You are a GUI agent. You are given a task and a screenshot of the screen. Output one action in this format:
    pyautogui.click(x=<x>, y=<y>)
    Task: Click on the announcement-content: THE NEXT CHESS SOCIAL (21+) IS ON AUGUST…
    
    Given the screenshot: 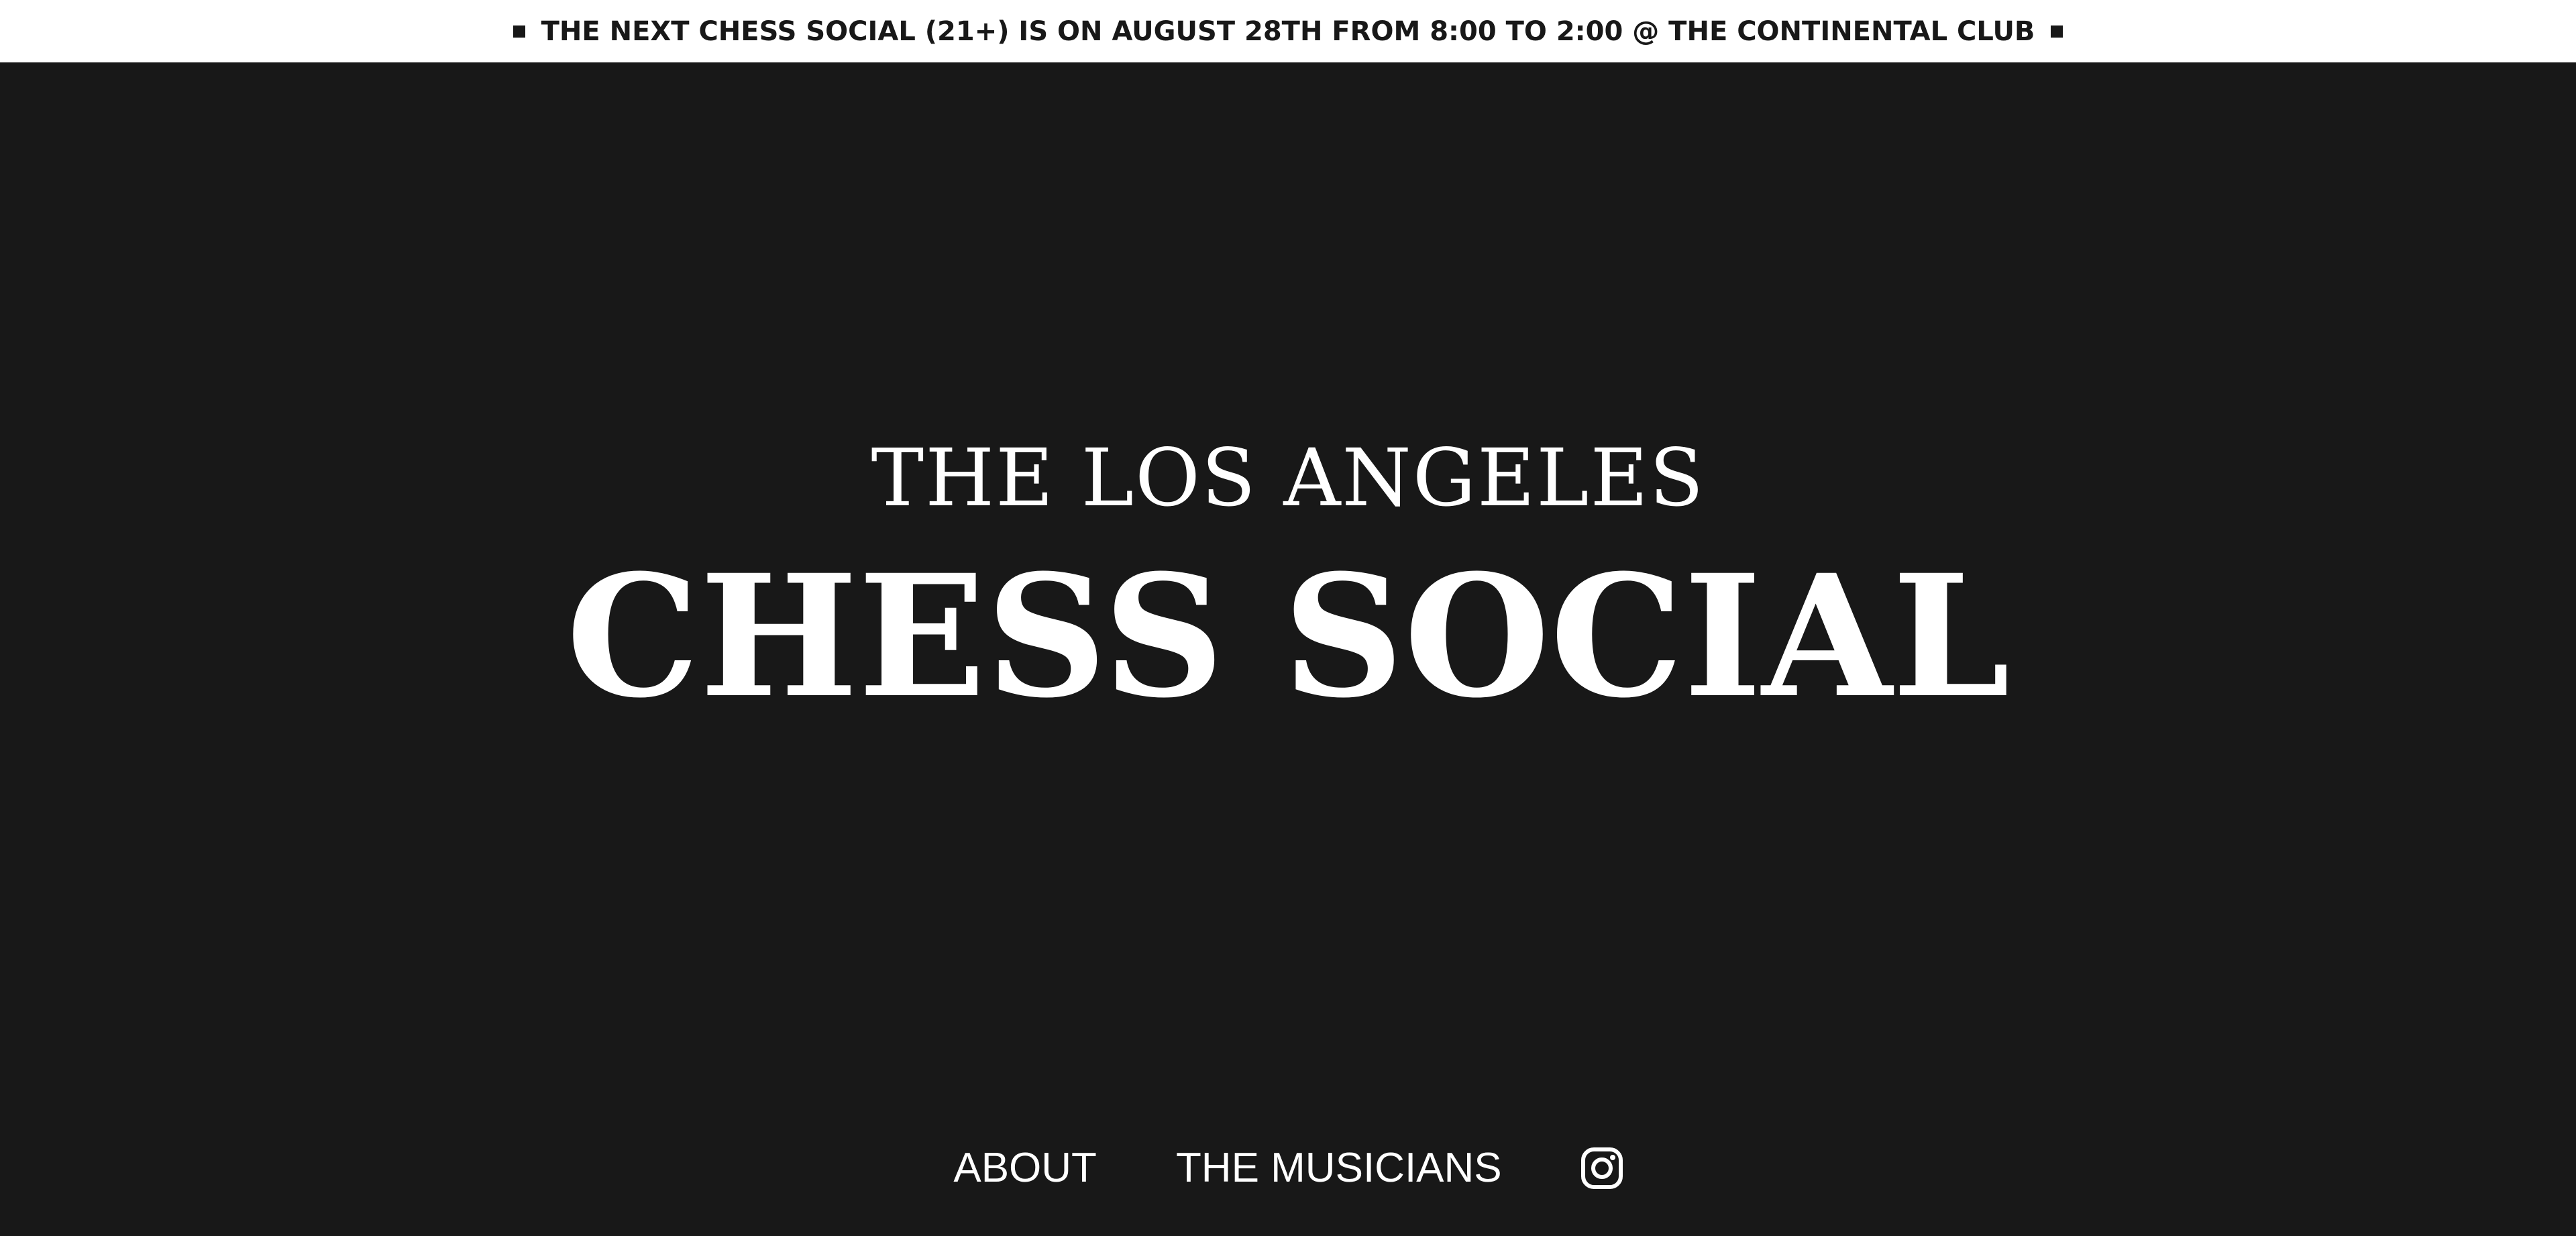 What is the action you would take?
    pyautogui.click(x=1288, y=31)
    